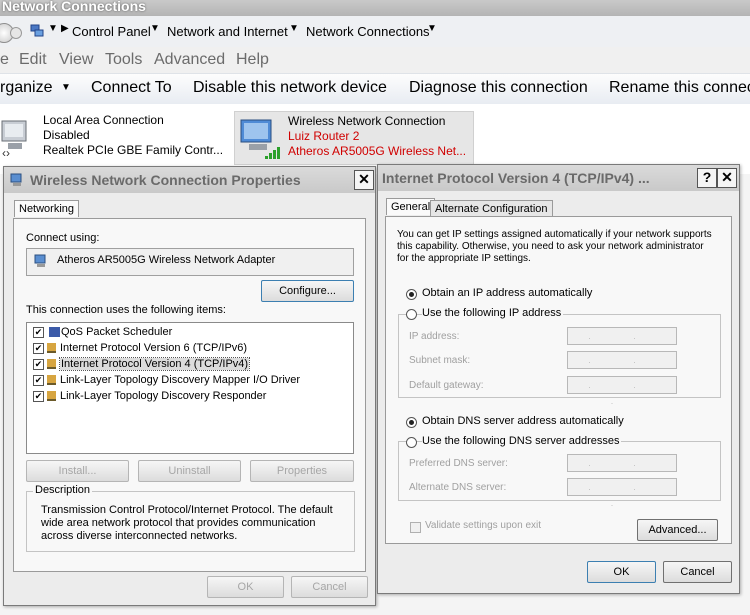 The width and height of the screenshot is (750, 615). What do you see at coordinates (117, 332) in the screenshot?
I see `item-label: QoS Packet Scheduler` at bounding box center [117, 332].